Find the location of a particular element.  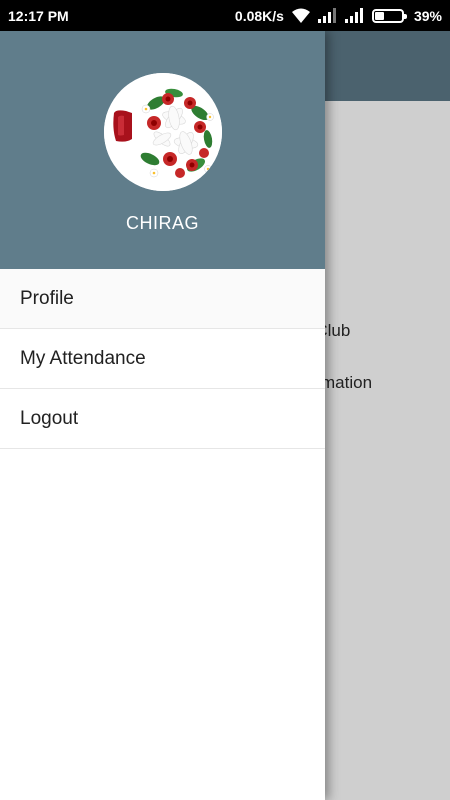

avatar is located at coordinates (162, 132).